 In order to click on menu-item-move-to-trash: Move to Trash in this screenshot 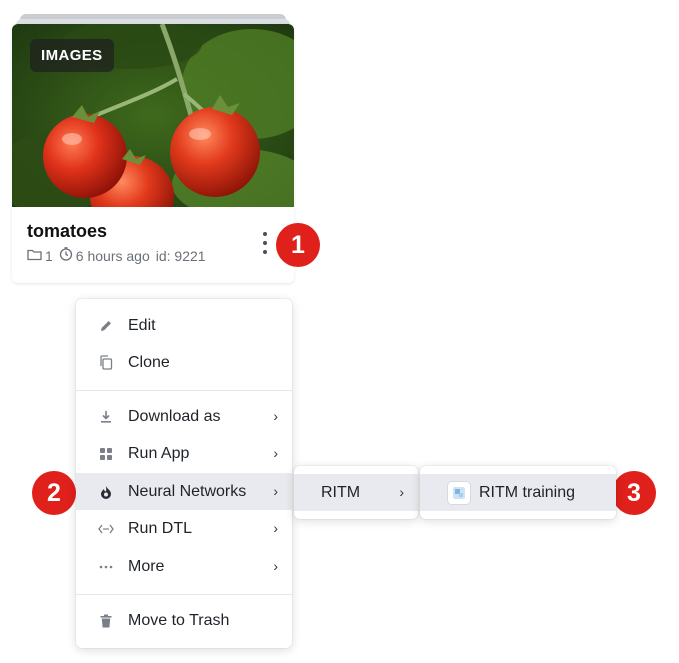, I will do `click(184, 620)`.